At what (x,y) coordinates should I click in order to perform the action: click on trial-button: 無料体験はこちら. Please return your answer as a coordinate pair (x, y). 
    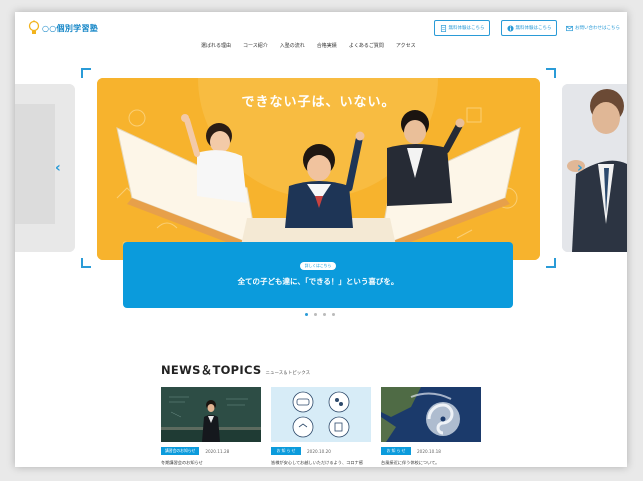
    Looking at the image, I should click on (462, 28).